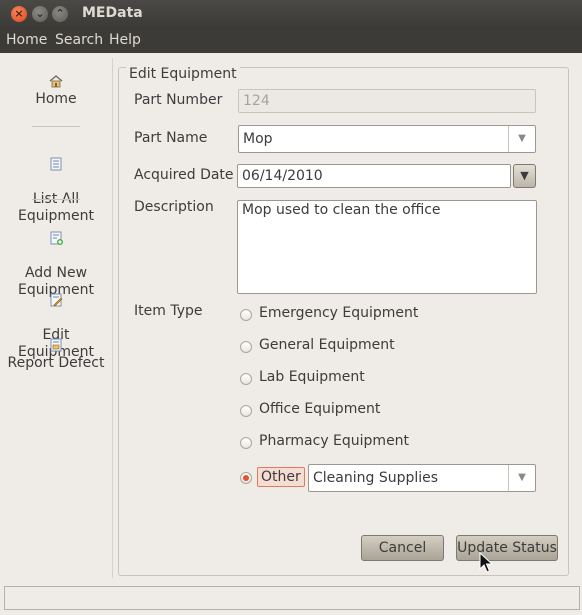  Describe the element at coordinates (56, 363) in the screenshot. I see `sidebar-item-label: Report Defect` at that location.